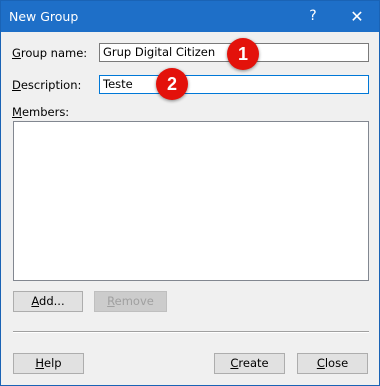 This screenshot has width=380, height=386. I want to click on add-accesskey: A, so click(35, 301).